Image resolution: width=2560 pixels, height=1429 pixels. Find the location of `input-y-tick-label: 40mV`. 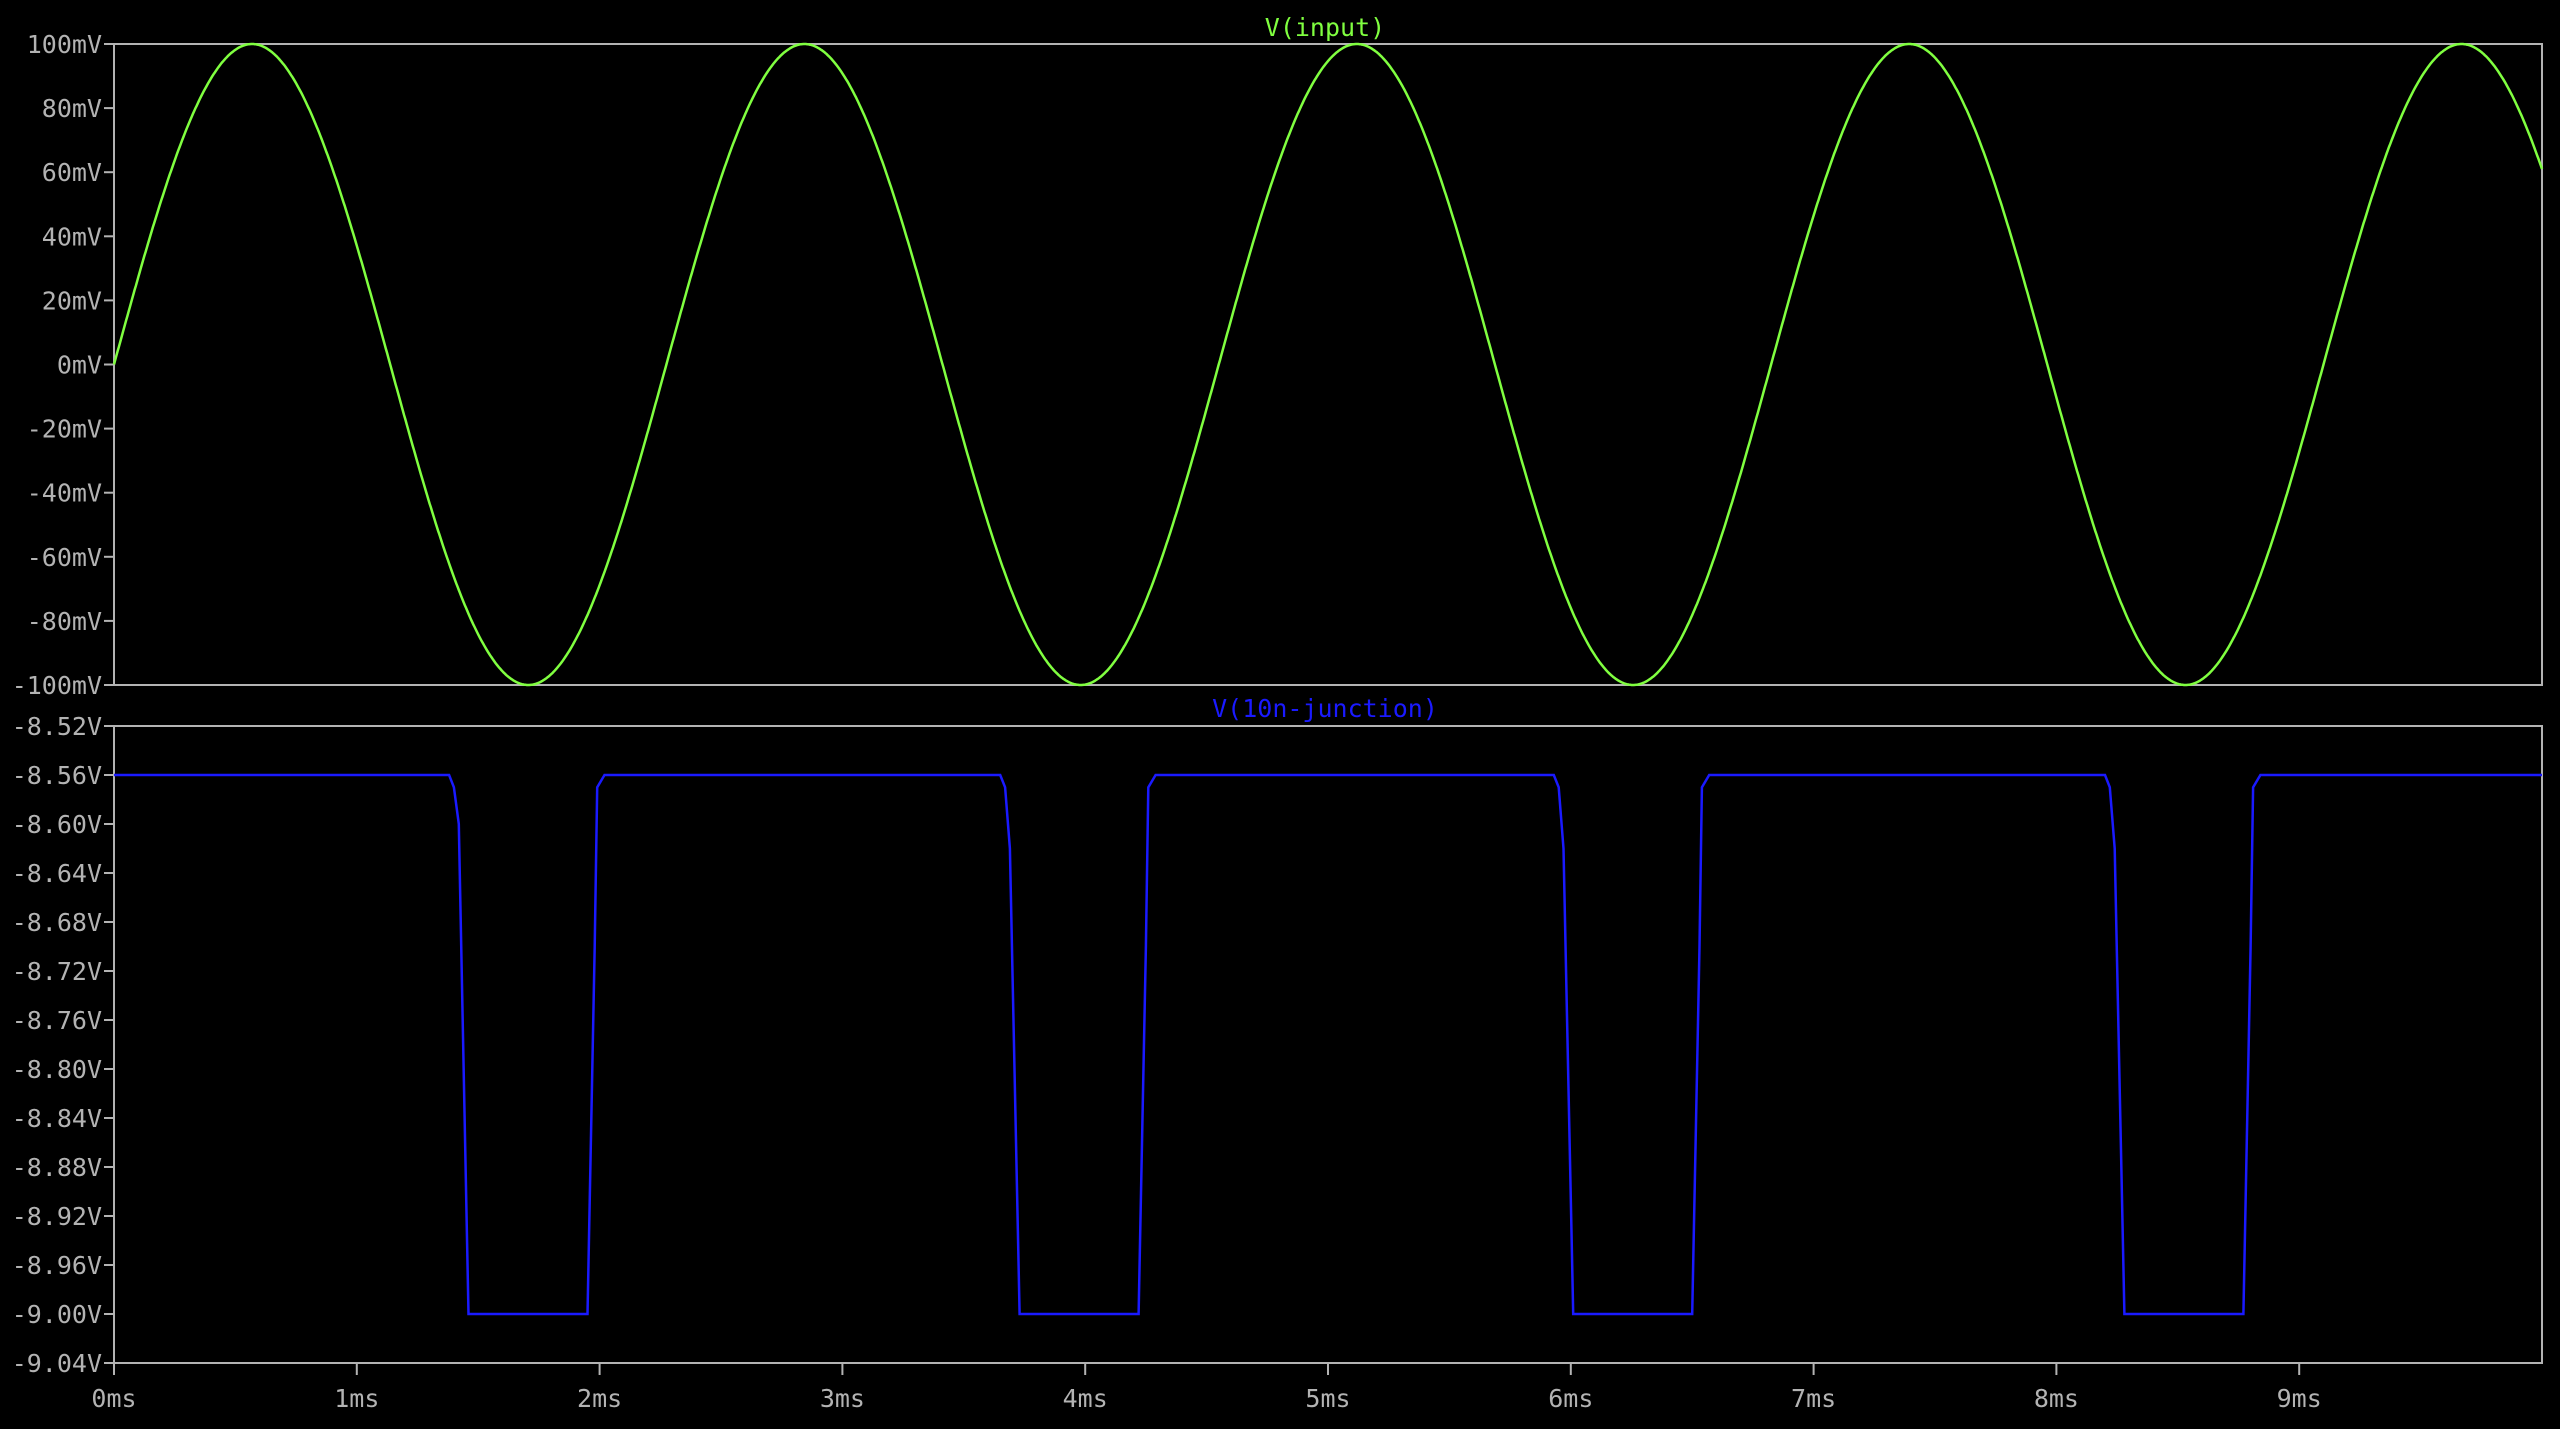

input-y-tick-label: 40mV is located at coordinates (72, 236).